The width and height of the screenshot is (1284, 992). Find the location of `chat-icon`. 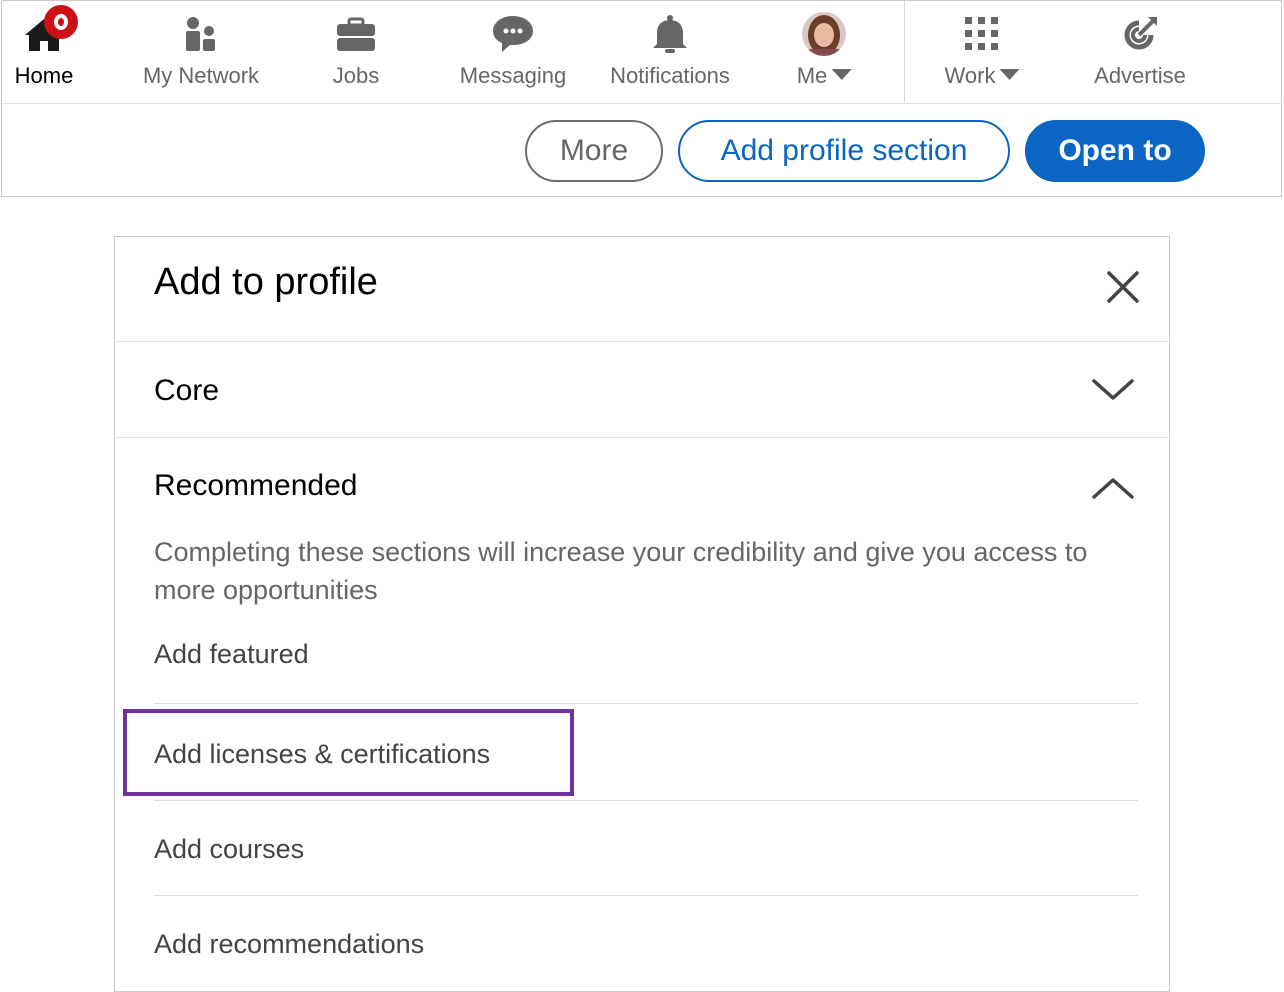

chat-icon is located at coordinates (513, 34).